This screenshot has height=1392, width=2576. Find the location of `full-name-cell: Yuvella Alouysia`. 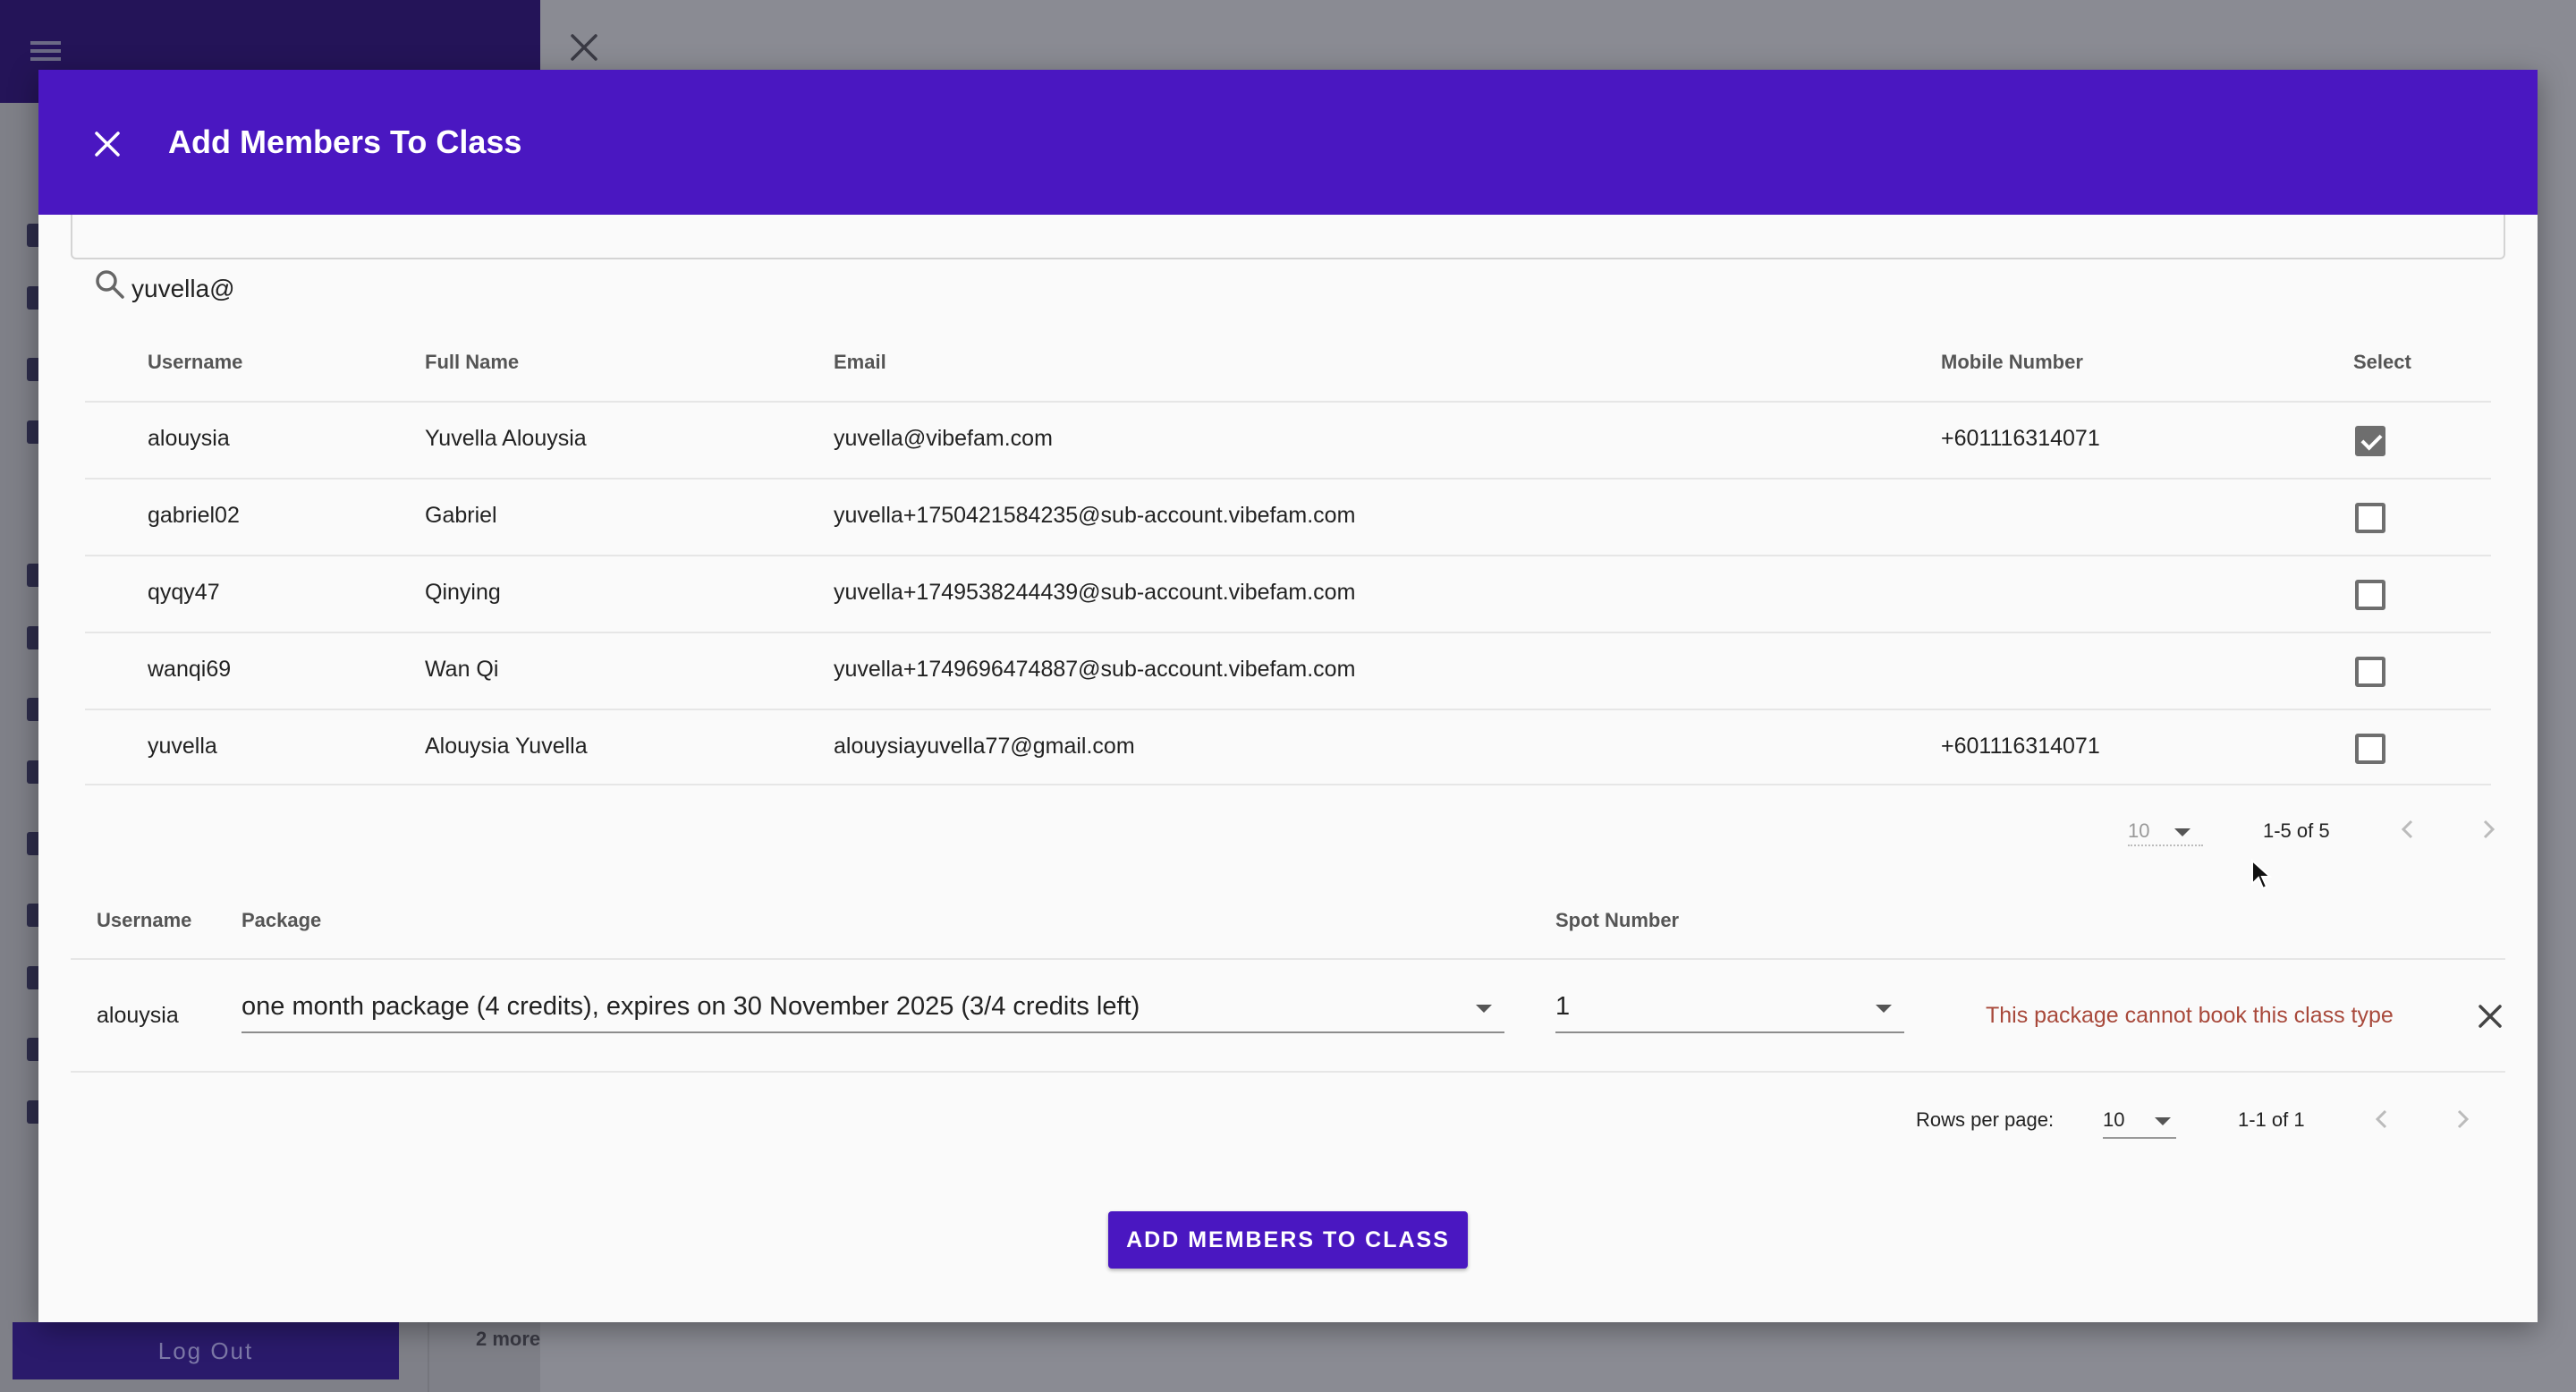

full-name-cell: Yuvella Alouysia is located at coordinates (506, 438).